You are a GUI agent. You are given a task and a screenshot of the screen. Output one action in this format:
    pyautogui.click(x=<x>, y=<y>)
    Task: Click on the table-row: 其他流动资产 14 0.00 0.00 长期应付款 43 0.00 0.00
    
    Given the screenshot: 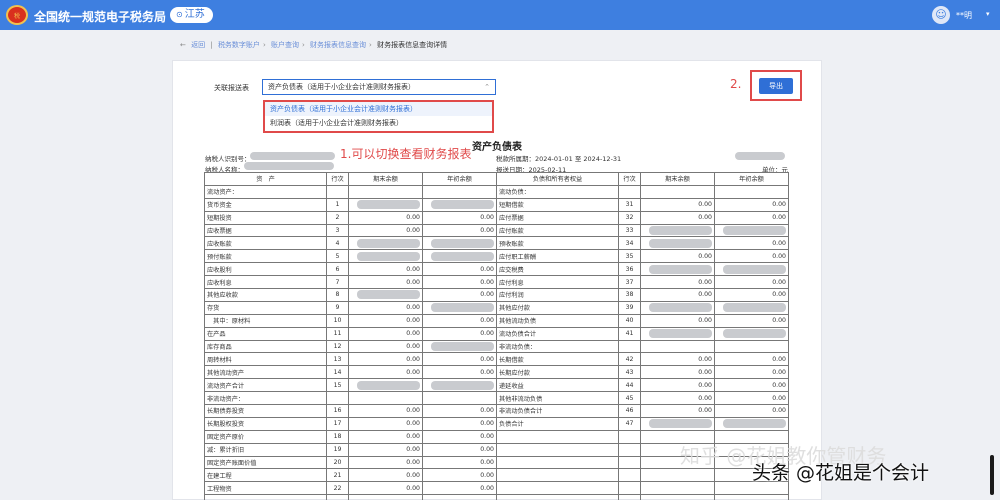 What is the action you would take?
    pyautogui.click(x=496, y=372)
    